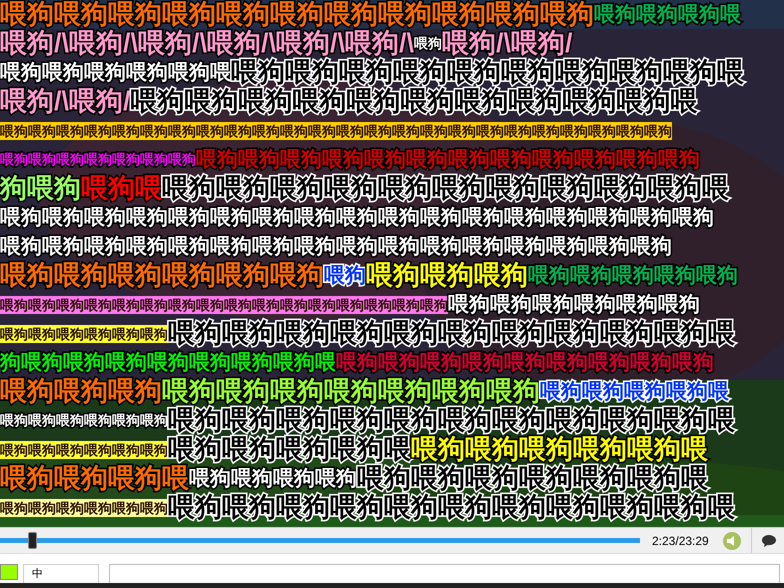 This screenshot has height=588, width=784. What do you see at coordinates (207, 43) in the screenshot?
I see `bullet-comment: 喂狗/\喂狗/\喂狗/\喂狗/\喂狗/\喂狗/\` at bounding box center [207, 43].